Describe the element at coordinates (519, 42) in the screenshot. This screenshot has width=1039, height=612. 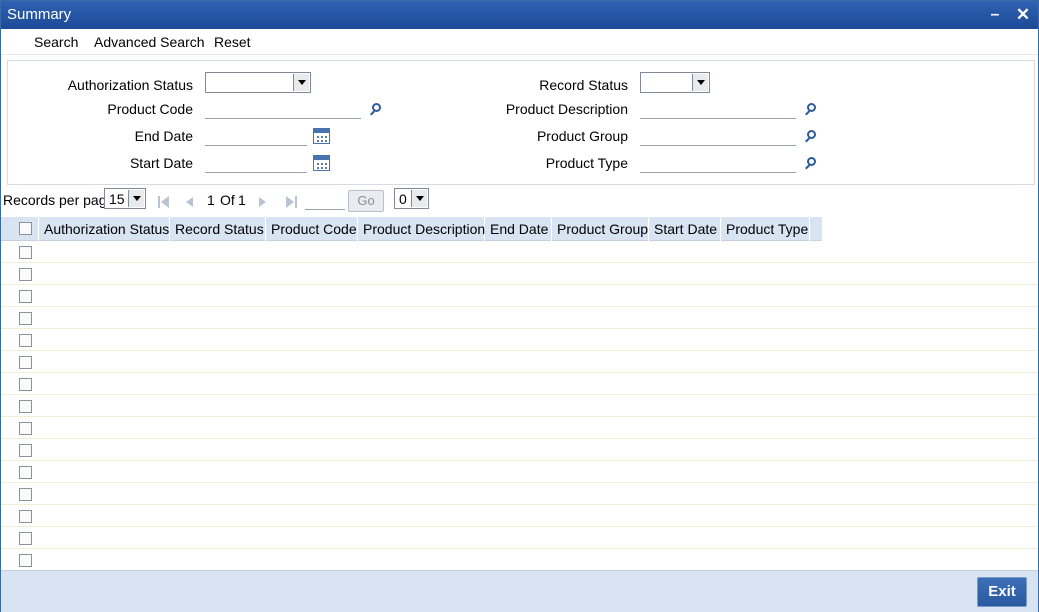
I see `menu-bar: Search Advanced Search Reset` at that location.